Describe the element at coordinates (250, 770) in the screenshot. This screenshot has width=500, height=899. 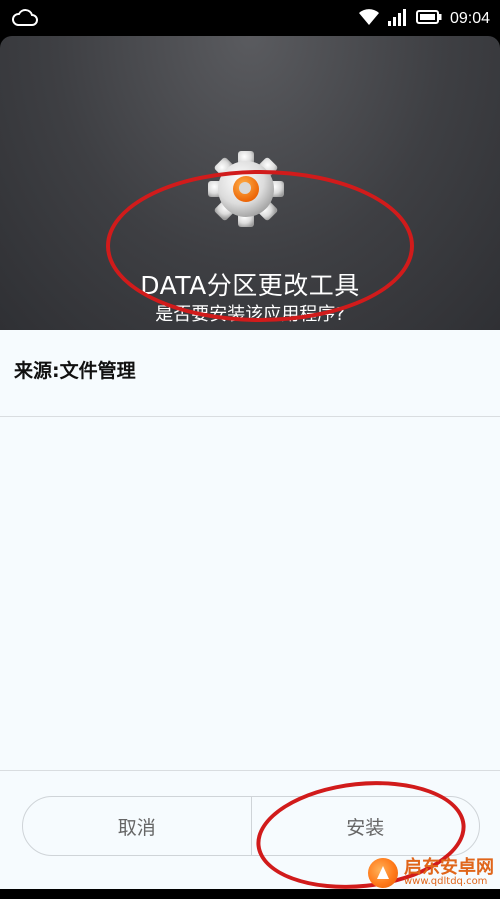
I see `divider` at that location.